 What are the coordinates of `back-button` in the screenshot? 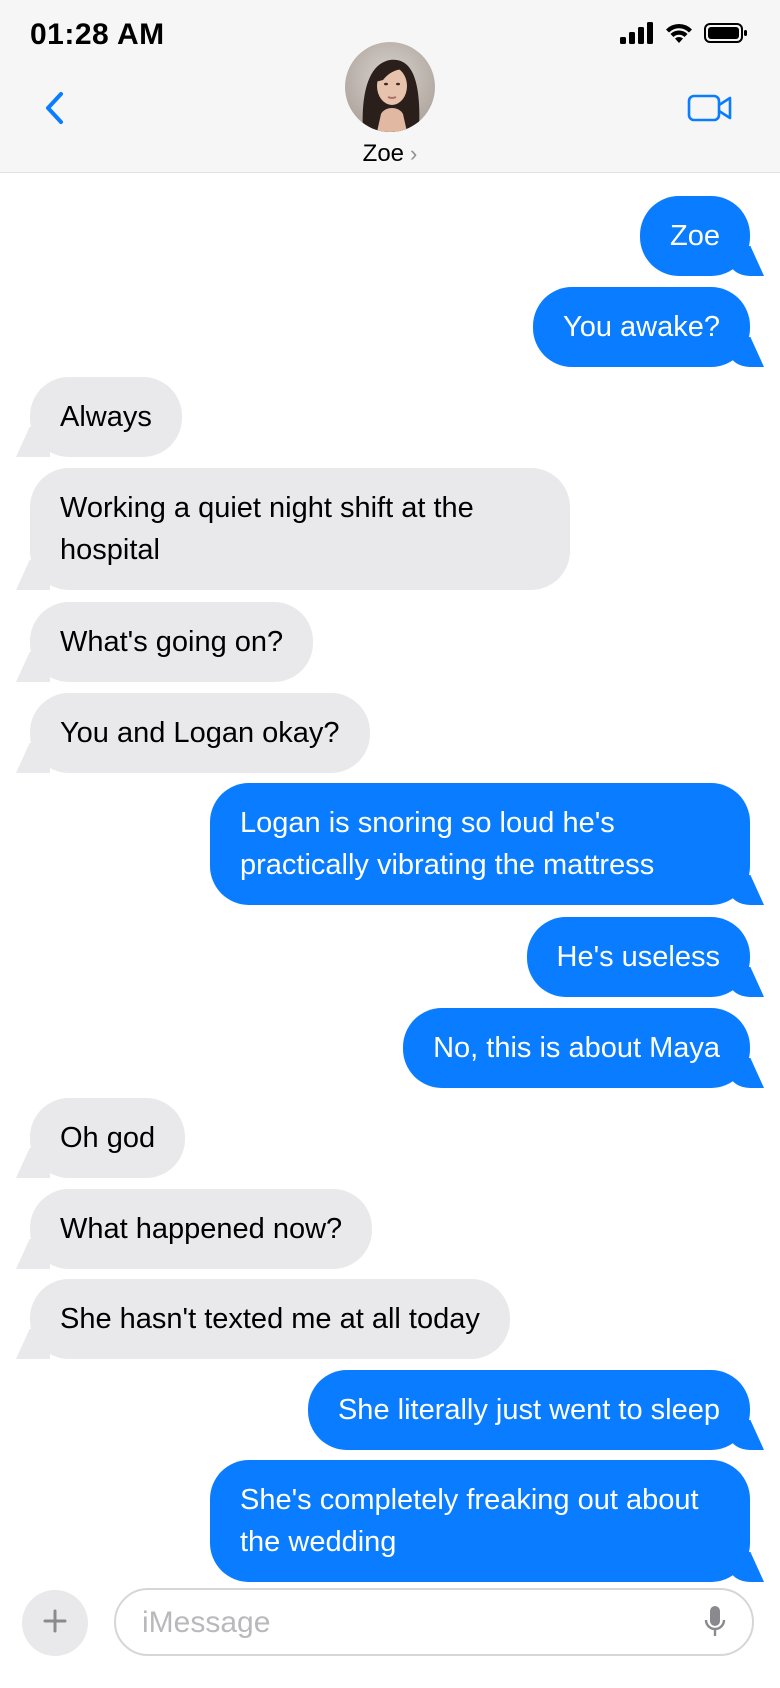 It's located at (54, 110).